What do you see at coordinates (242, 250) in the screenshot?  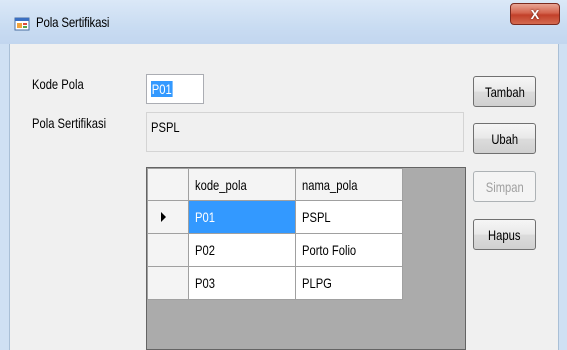 I see `grid-cell-kode-pola: P02` at bounding box center [242, 250].